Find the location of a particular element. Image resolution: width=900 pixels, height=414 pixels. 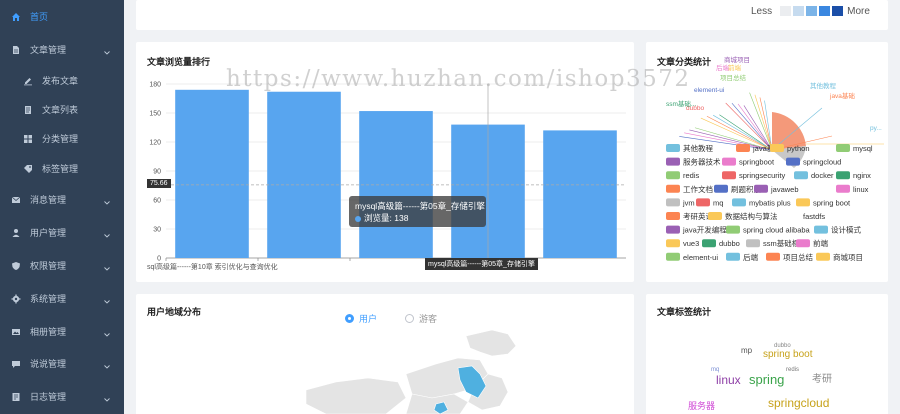

pie-outer-label: java基础 is located at coordinates (842, 95).